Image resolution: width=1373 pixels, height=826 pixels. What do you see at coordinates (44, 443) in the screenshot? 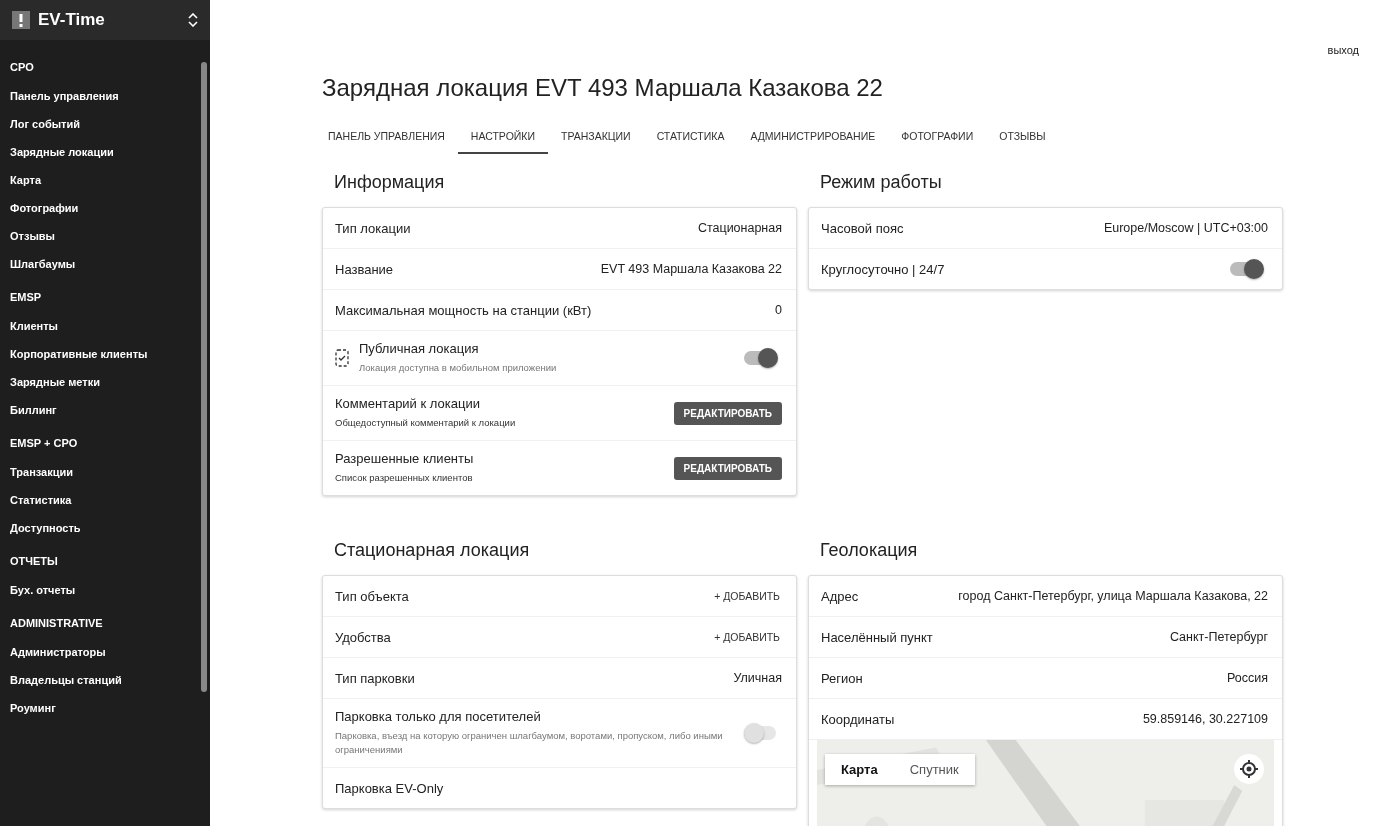
I see `sidebar-section-title: EMSP + CPO` at bounding box center [44, 443].